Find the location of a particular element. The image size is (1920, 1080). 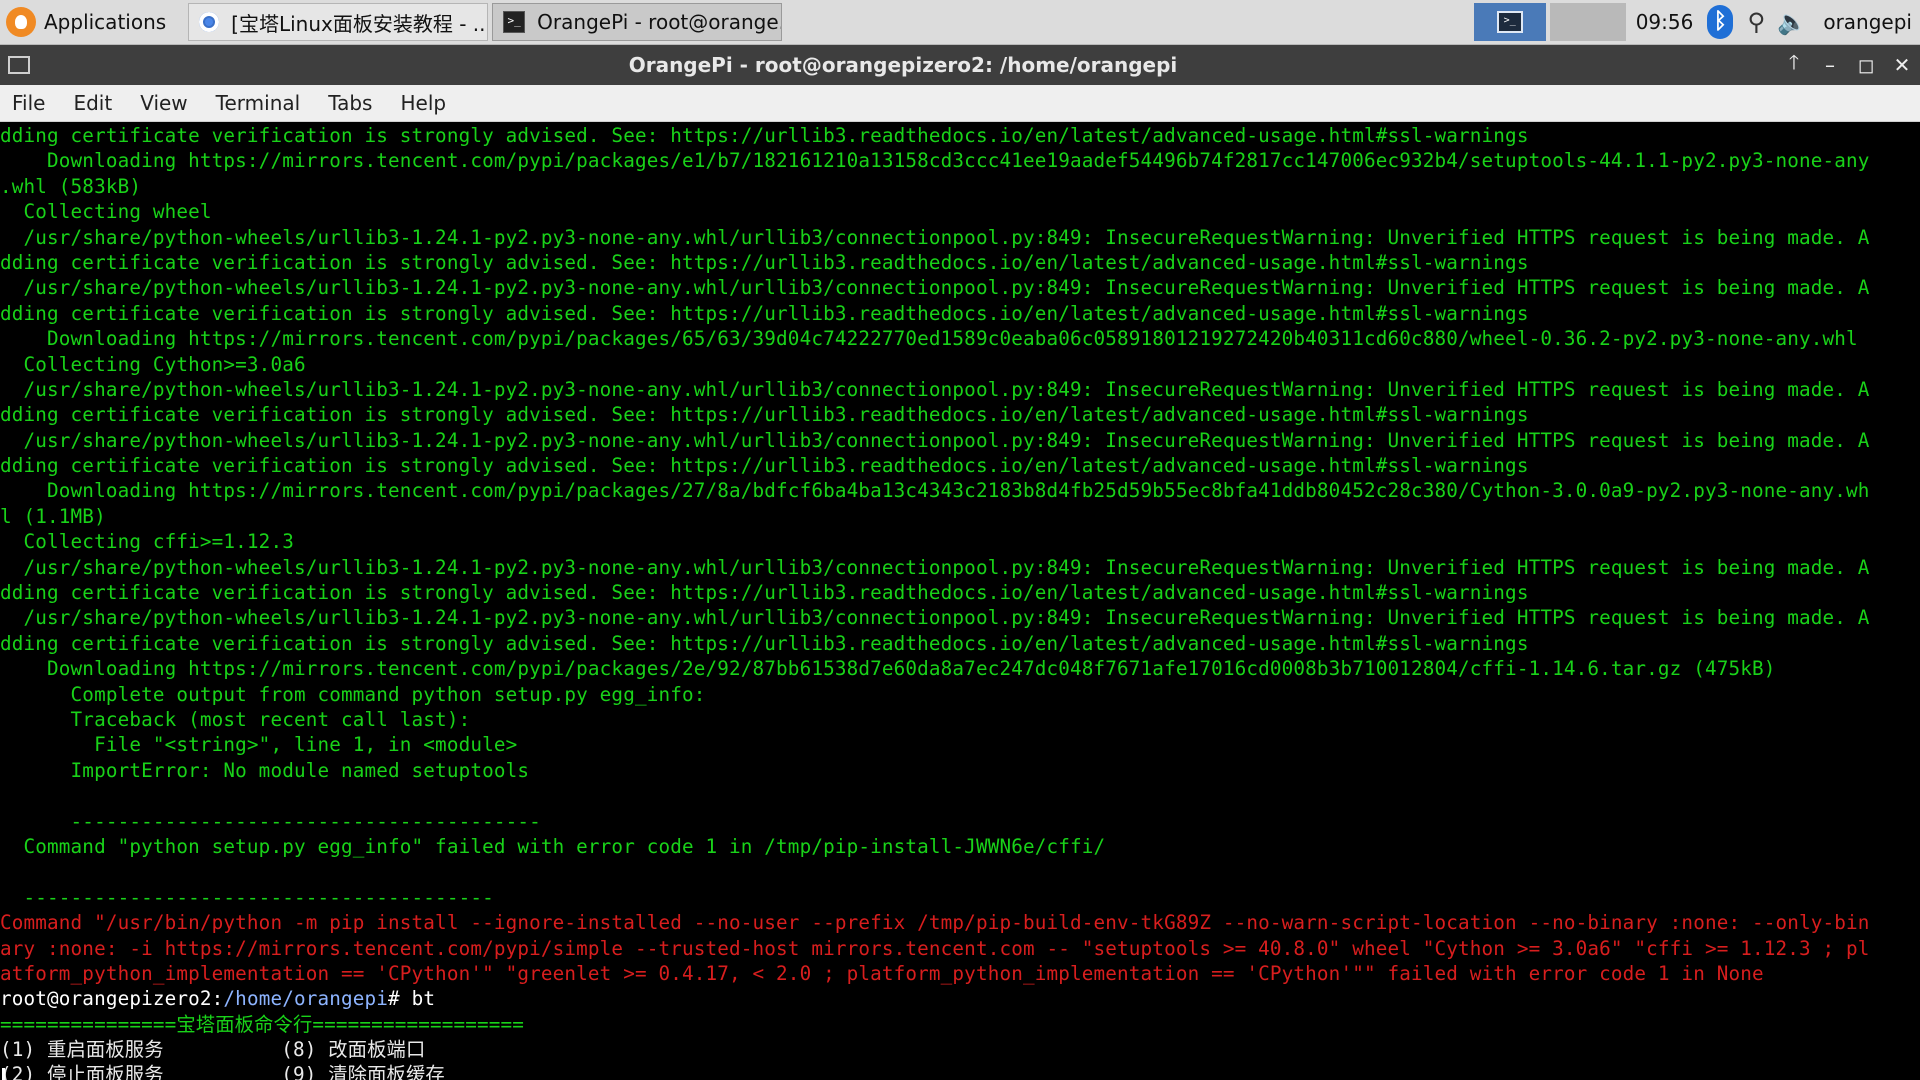

prompt-line: root@orangepizero2:/home/orangepi# bt is located at coordinates (218, 999).